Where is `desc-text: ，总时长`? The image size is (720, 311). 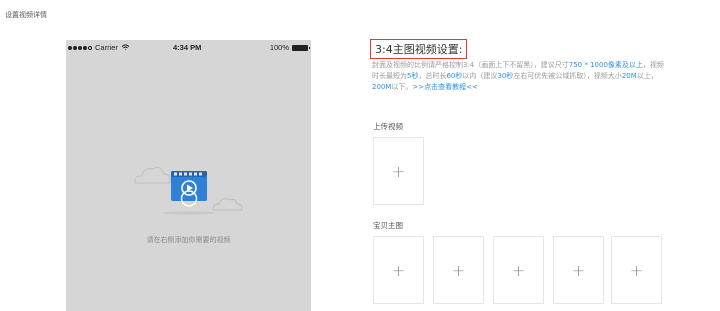
desc-text: ，总时长 is located at coordinates (432, 76).